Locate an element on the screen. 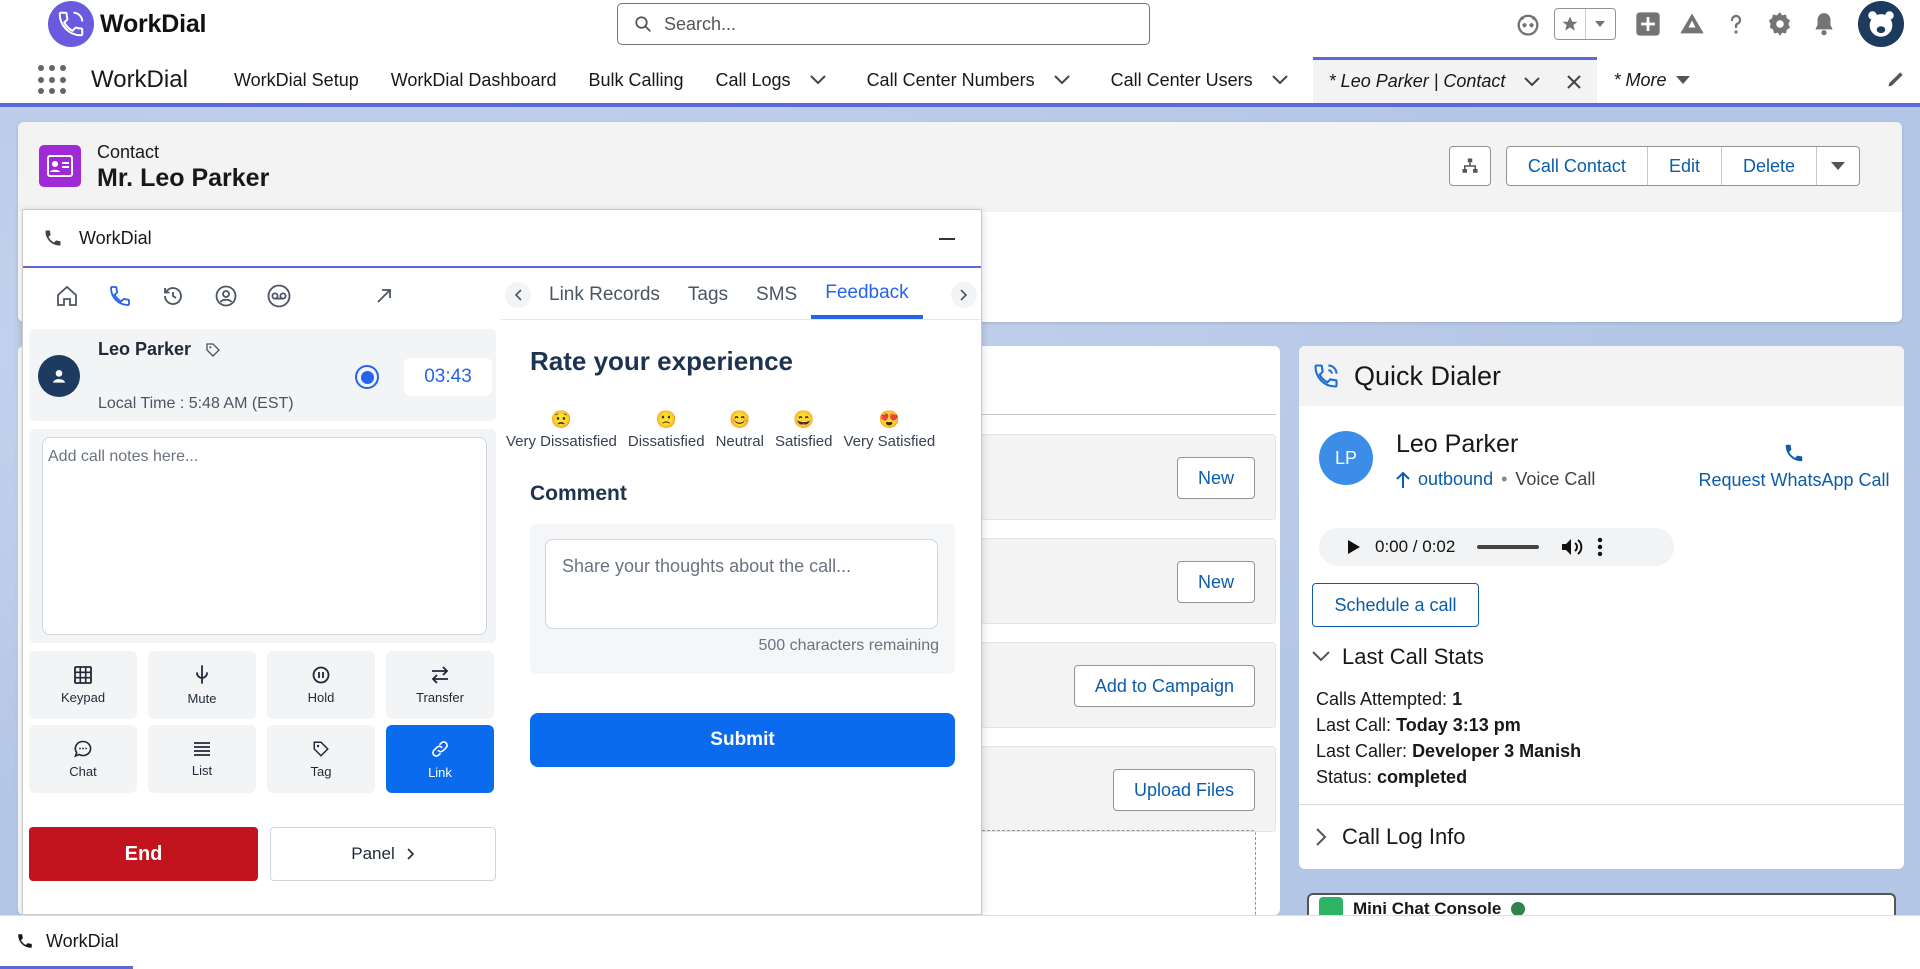 This screenshot has height=969, width=1920. nav-item-label: Bulk Calling is located at coordinates (636, 79).